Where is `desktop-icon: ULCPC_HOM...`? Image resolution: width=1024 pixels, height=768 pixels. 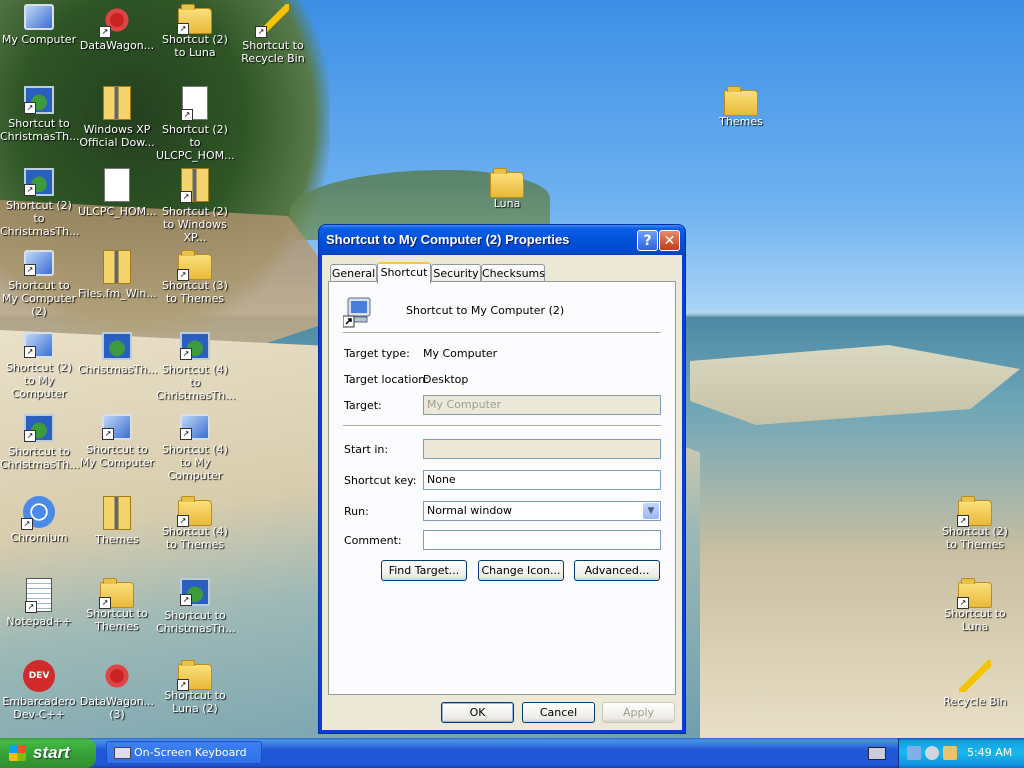 desktop-icon: ULCPC_HOM... is located at coordinates (117, 193).